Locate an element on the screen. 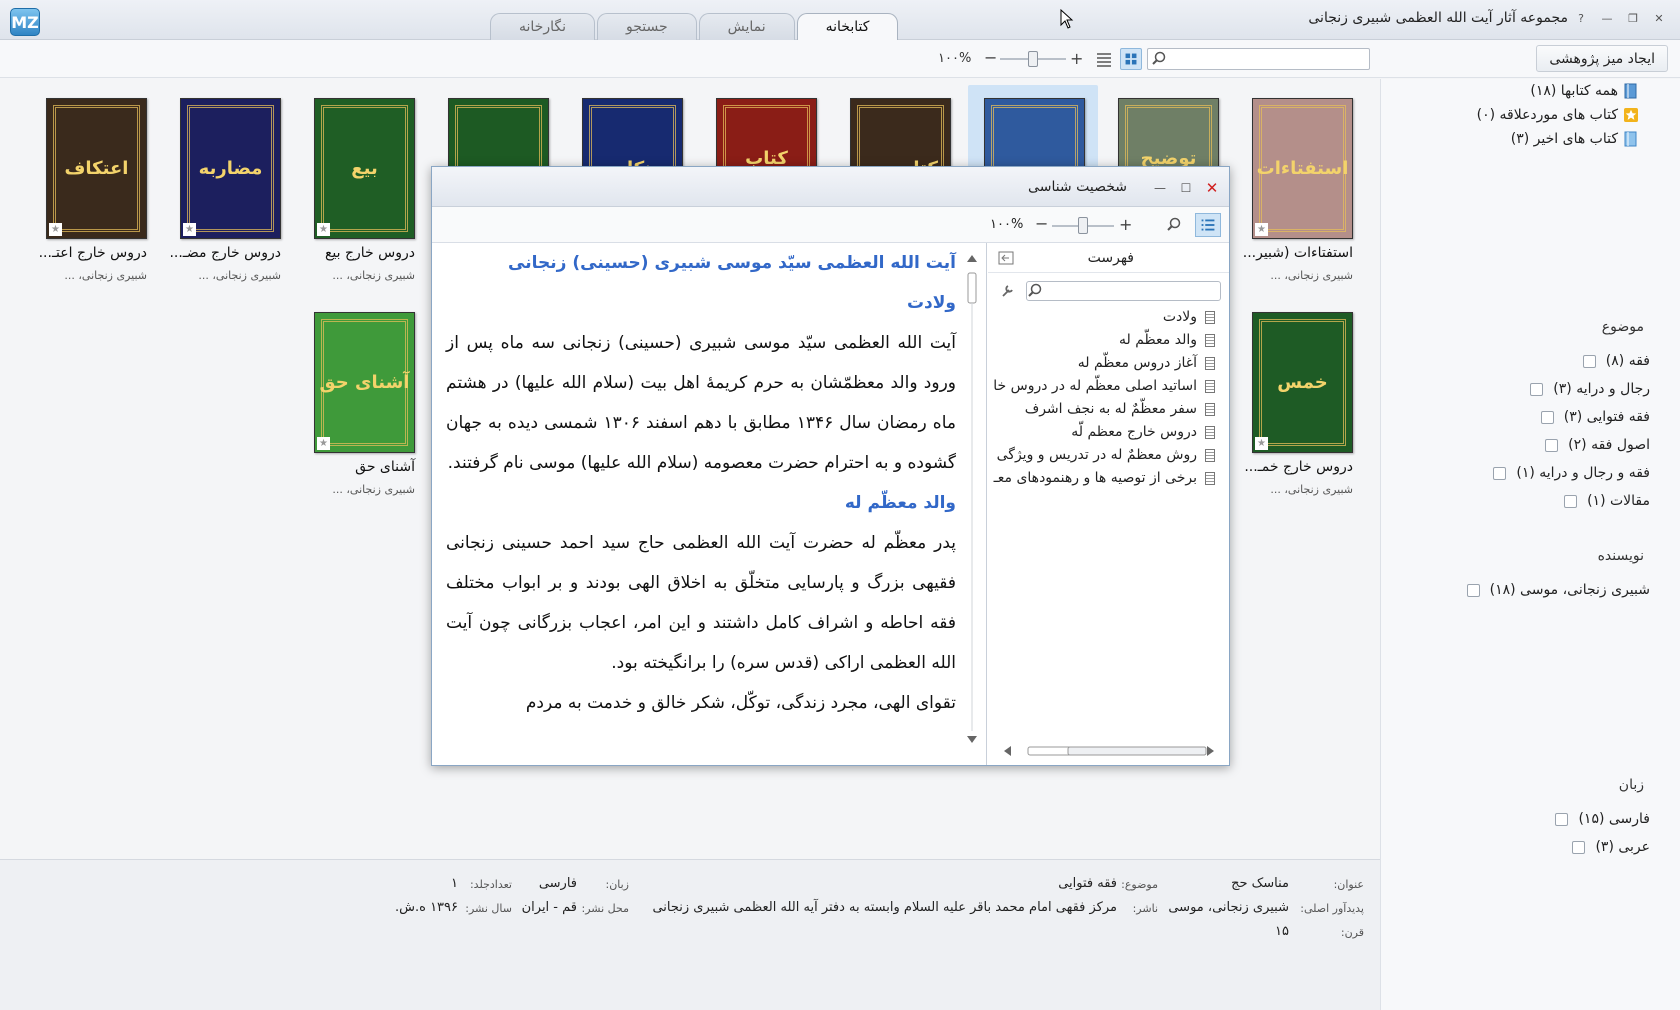  detail-language-key: زبان: is located at coordinates (617, 884).